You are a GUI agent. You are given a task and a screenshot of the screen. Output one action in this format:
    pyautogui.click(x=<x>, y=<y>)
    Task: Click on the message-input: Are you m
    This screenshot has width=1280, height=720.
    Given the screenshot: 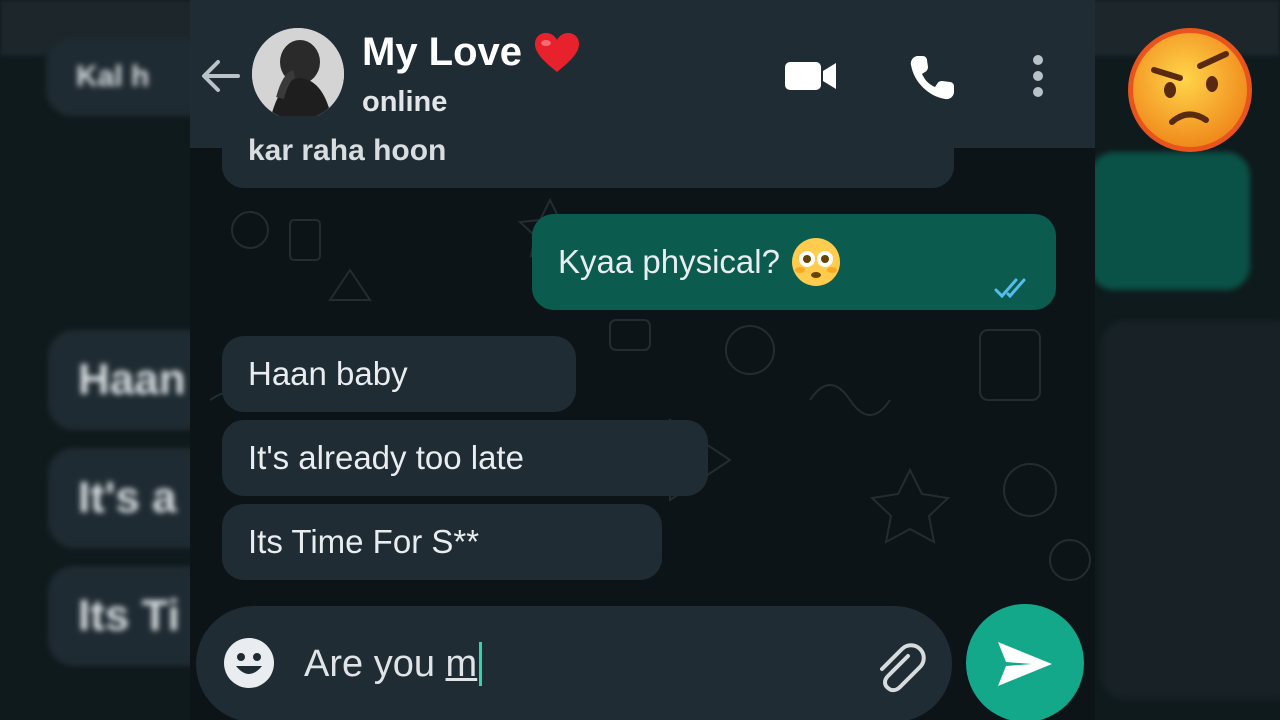 What is the action you would take?
    pyautogui.click(x=393, y=664)
    